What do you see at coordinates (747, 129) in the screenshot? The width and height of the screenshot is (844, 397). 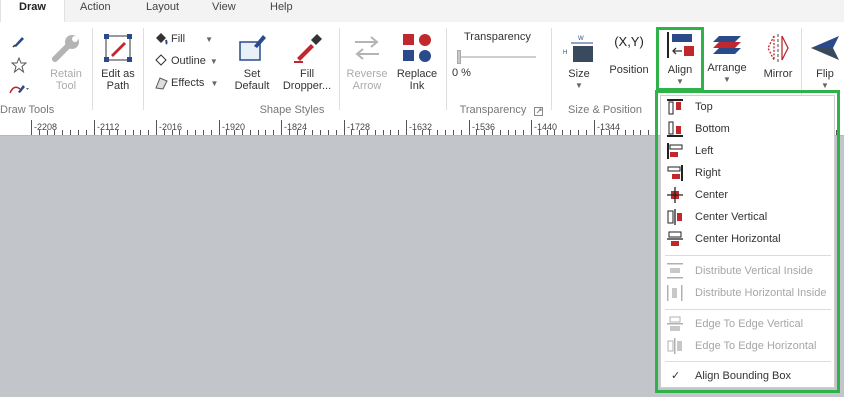 I see `menu-item-align-bottom: Bottom` at bounding box center [747, 129].